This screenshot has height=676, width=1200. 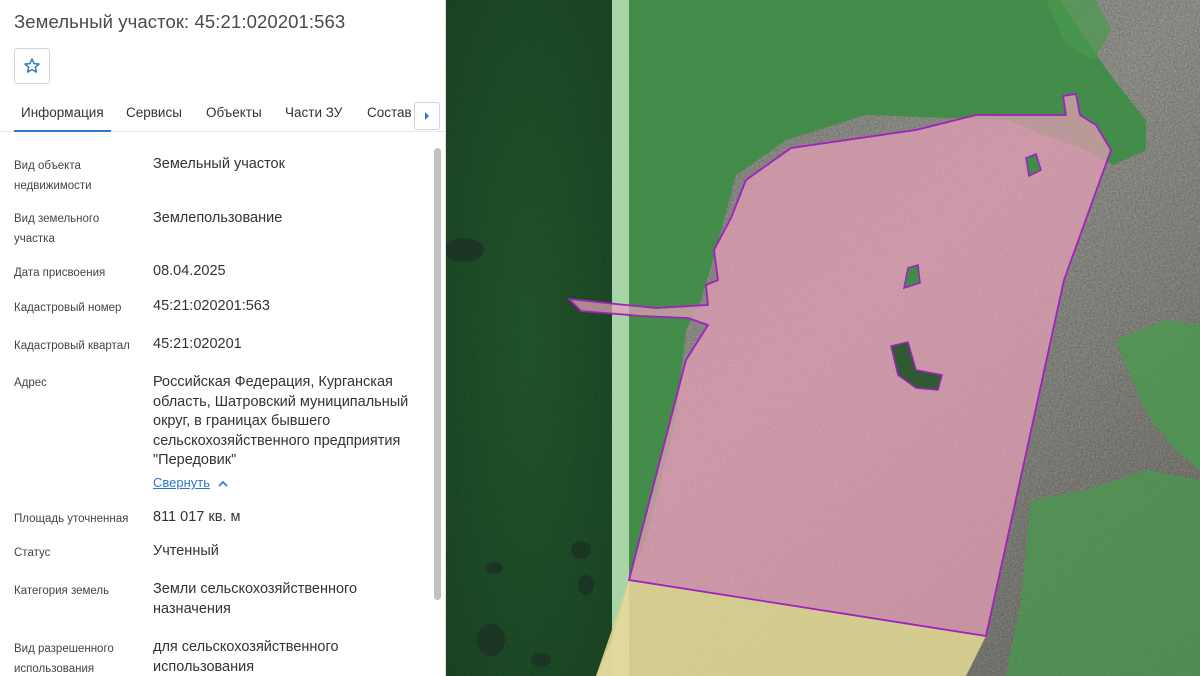 What do you see at coordinates (211, 306) in the screenshot?
I see `field-value: 45:21:020201:563` at bounding box center [211, 306].